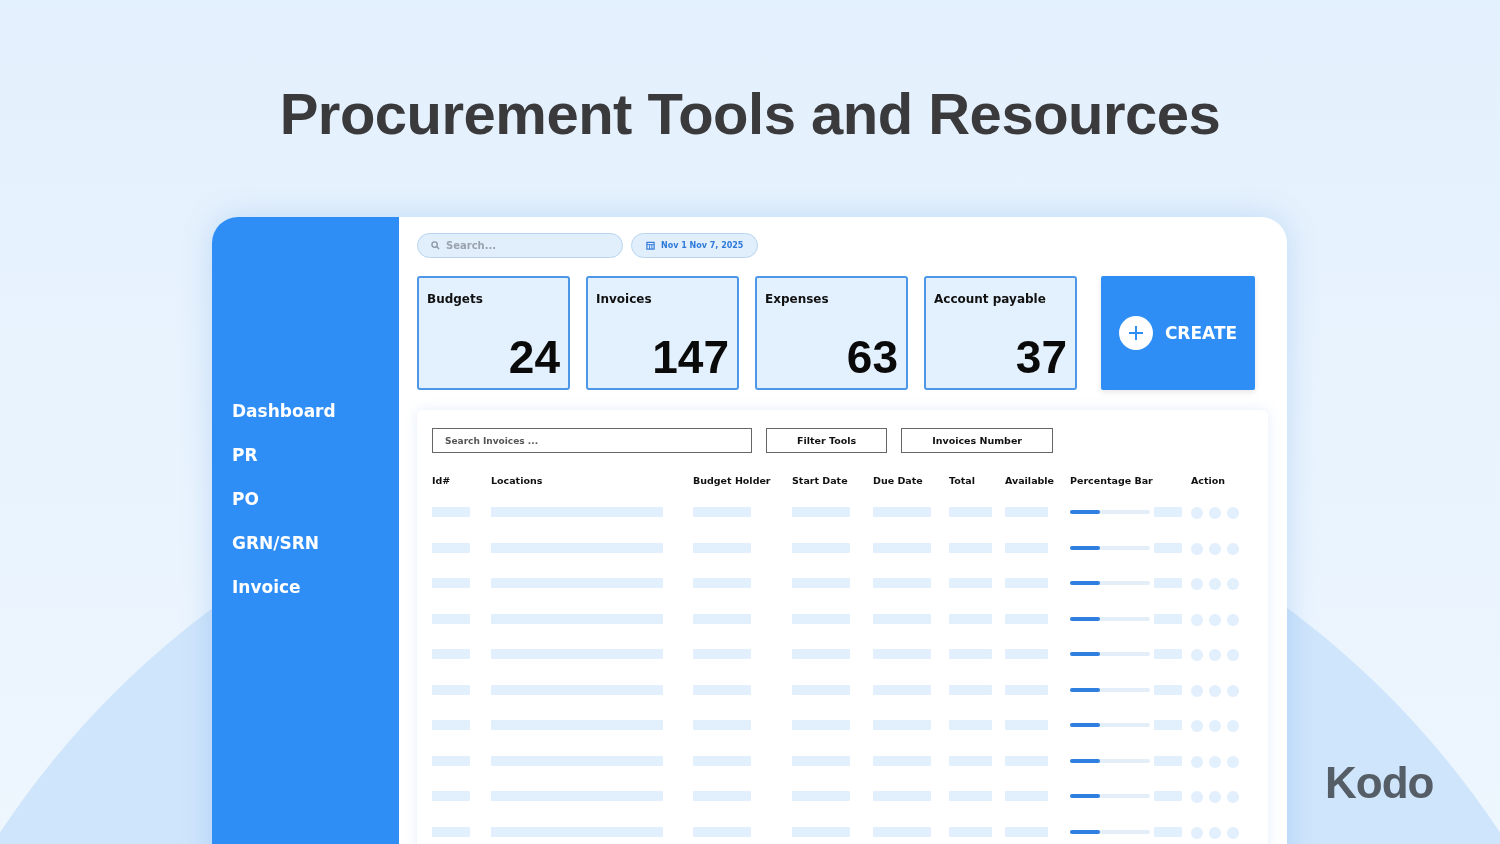 Image resolution: width=1500 pixels, height=844 pixels. What do you see at coordinates (827, 440) in the screenshot?
I see `toolbar-button: Filter Tools` at bounding box center [827, 440].